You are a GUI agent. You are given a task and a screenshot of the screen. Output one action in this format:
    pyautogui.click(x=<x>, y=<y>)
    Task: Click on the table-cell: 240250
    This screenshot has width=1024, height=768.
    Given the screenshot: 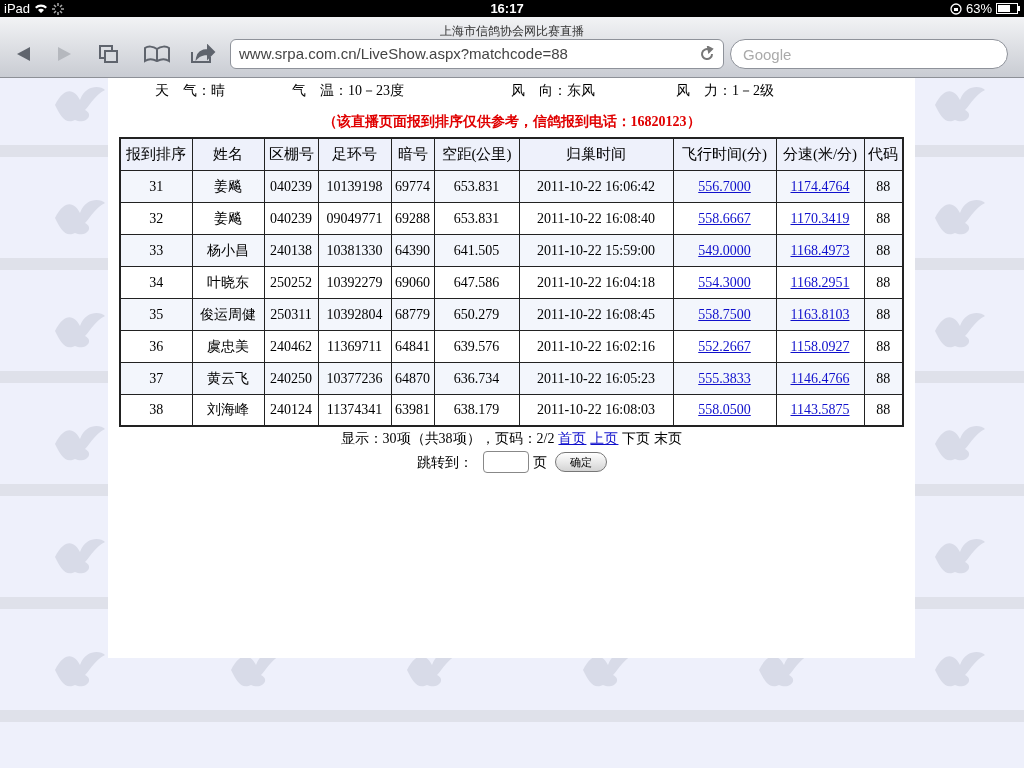 What is the action you would take?
    pyautogui.click(x=291, y=378)
    